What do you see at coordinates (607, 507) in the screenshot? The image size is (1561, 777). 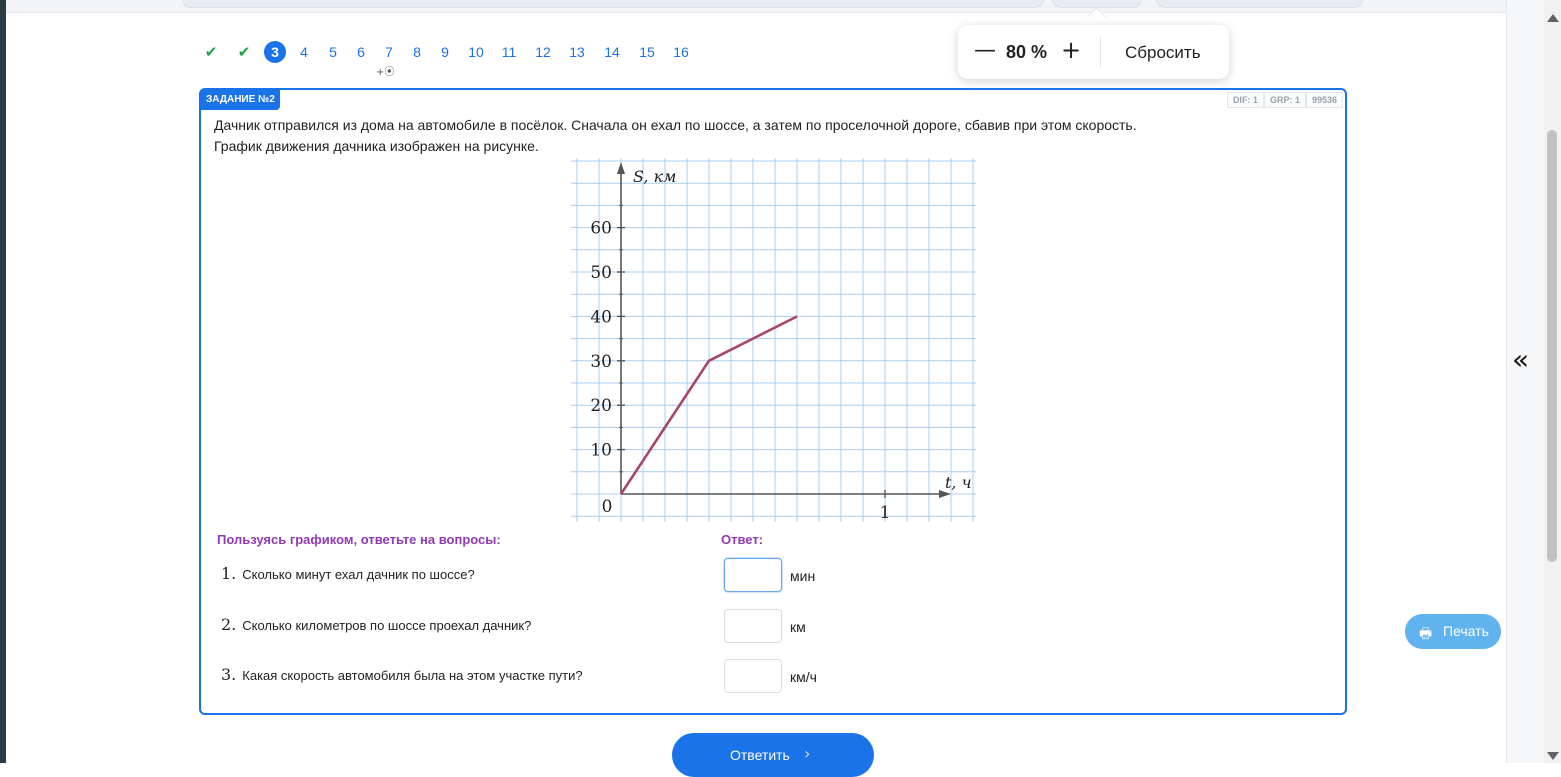 I see `origin-label: 0` at bounding box center [607, 507].